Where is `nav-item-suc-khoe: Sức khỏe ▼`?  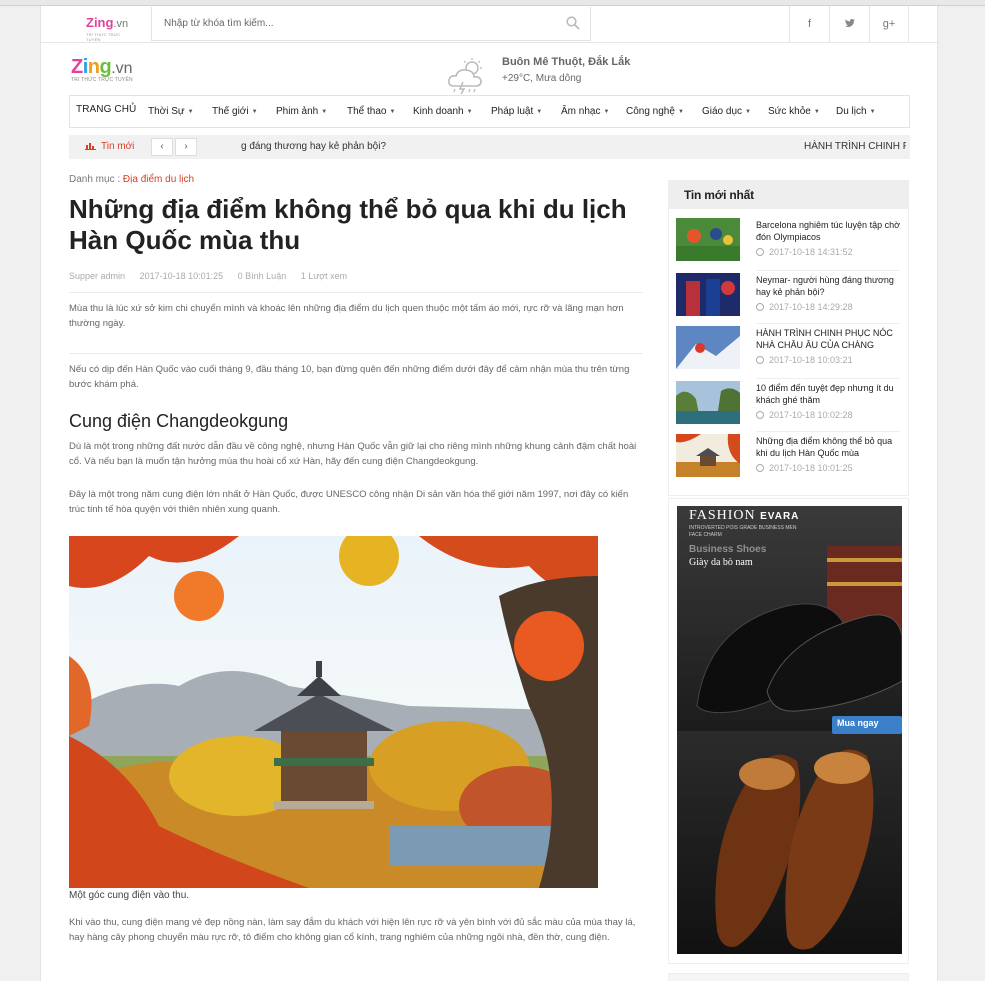
nav-item-suc-khoe: Sức khỏe ▼ is located at coordinates (794, 111).